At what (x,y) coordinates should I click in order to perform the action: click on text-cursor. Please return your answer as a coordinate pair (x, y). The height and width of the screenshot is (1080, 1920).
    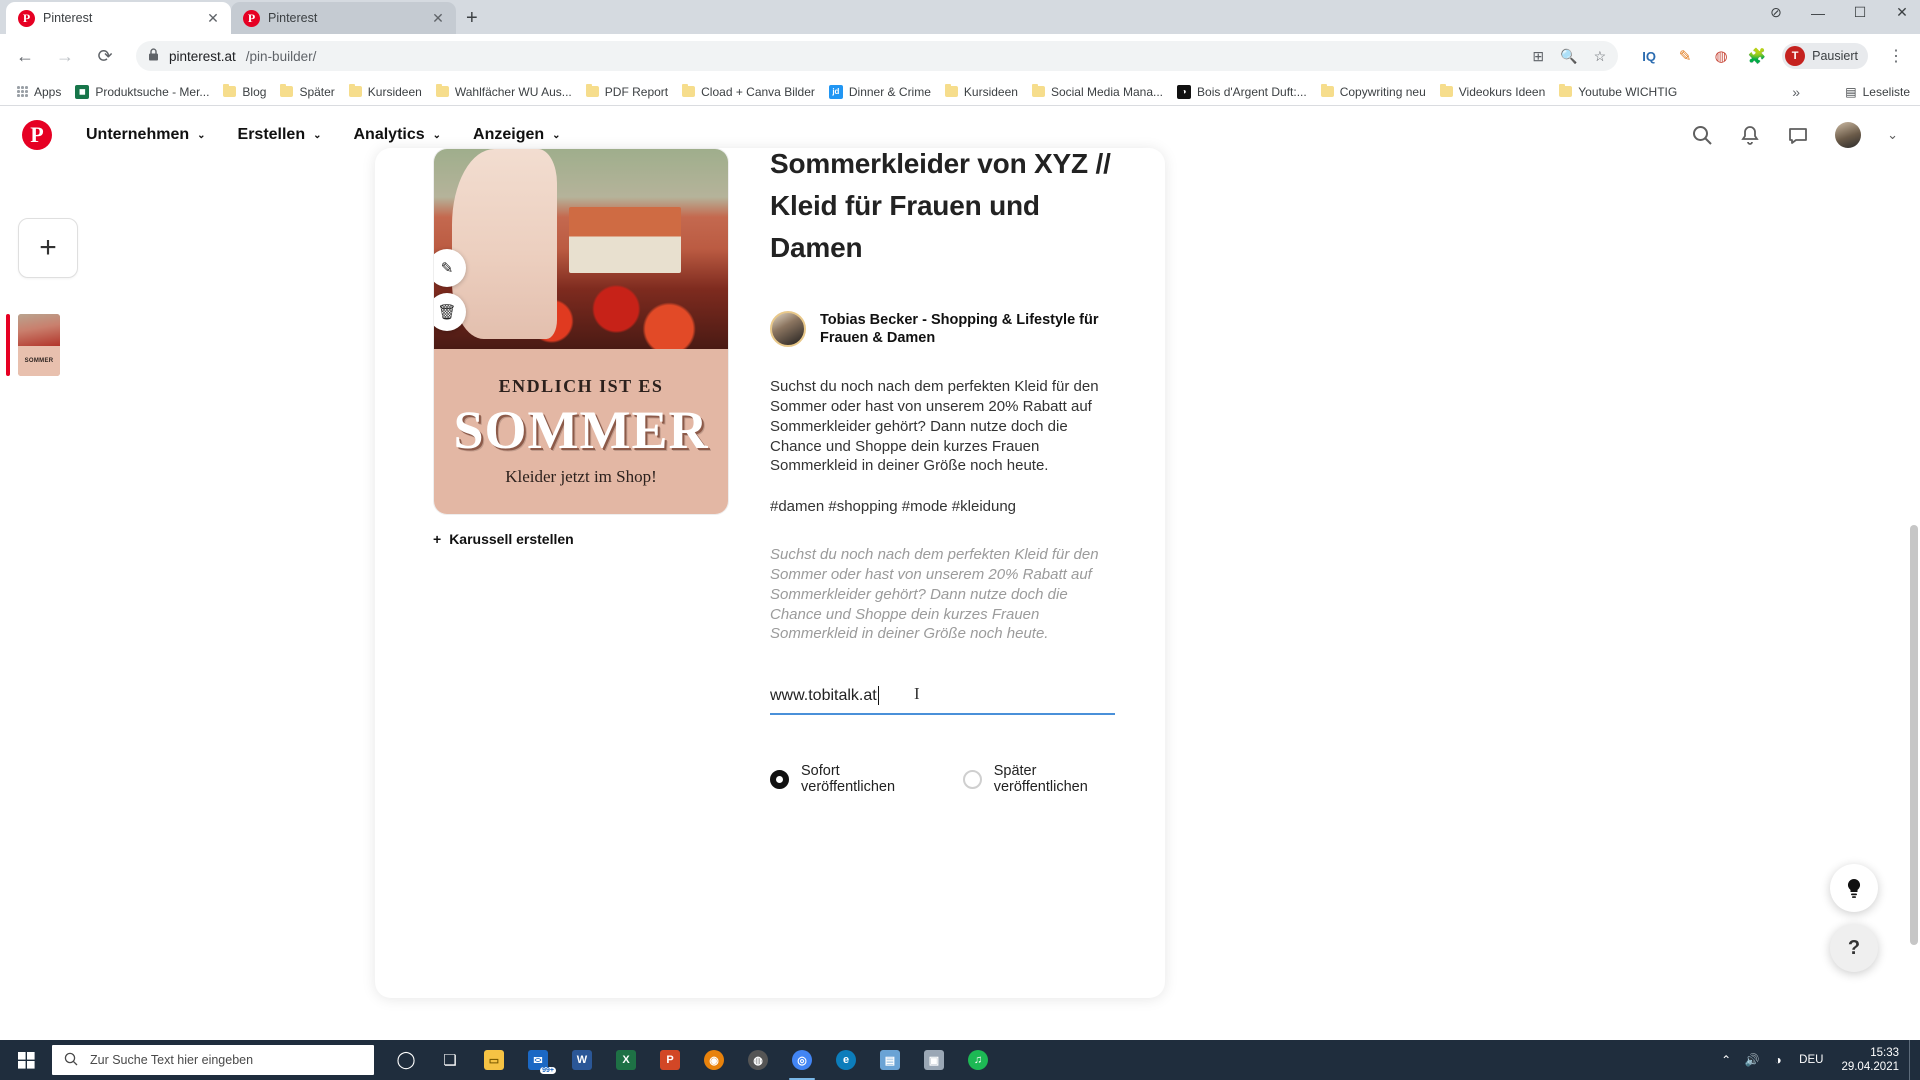
    Looking at the image, I should click on (878, 696).